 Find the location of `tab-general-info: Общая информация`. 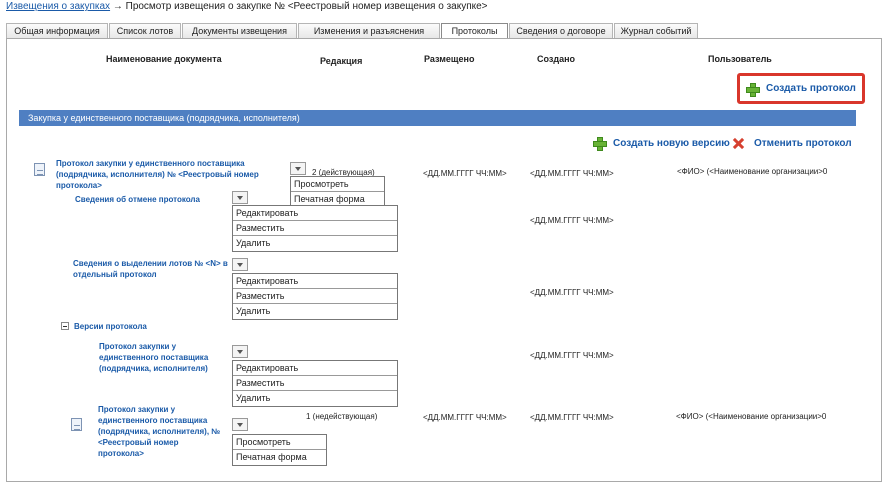

tab-general-info: Общая информация is located at coordinates (57, 31).